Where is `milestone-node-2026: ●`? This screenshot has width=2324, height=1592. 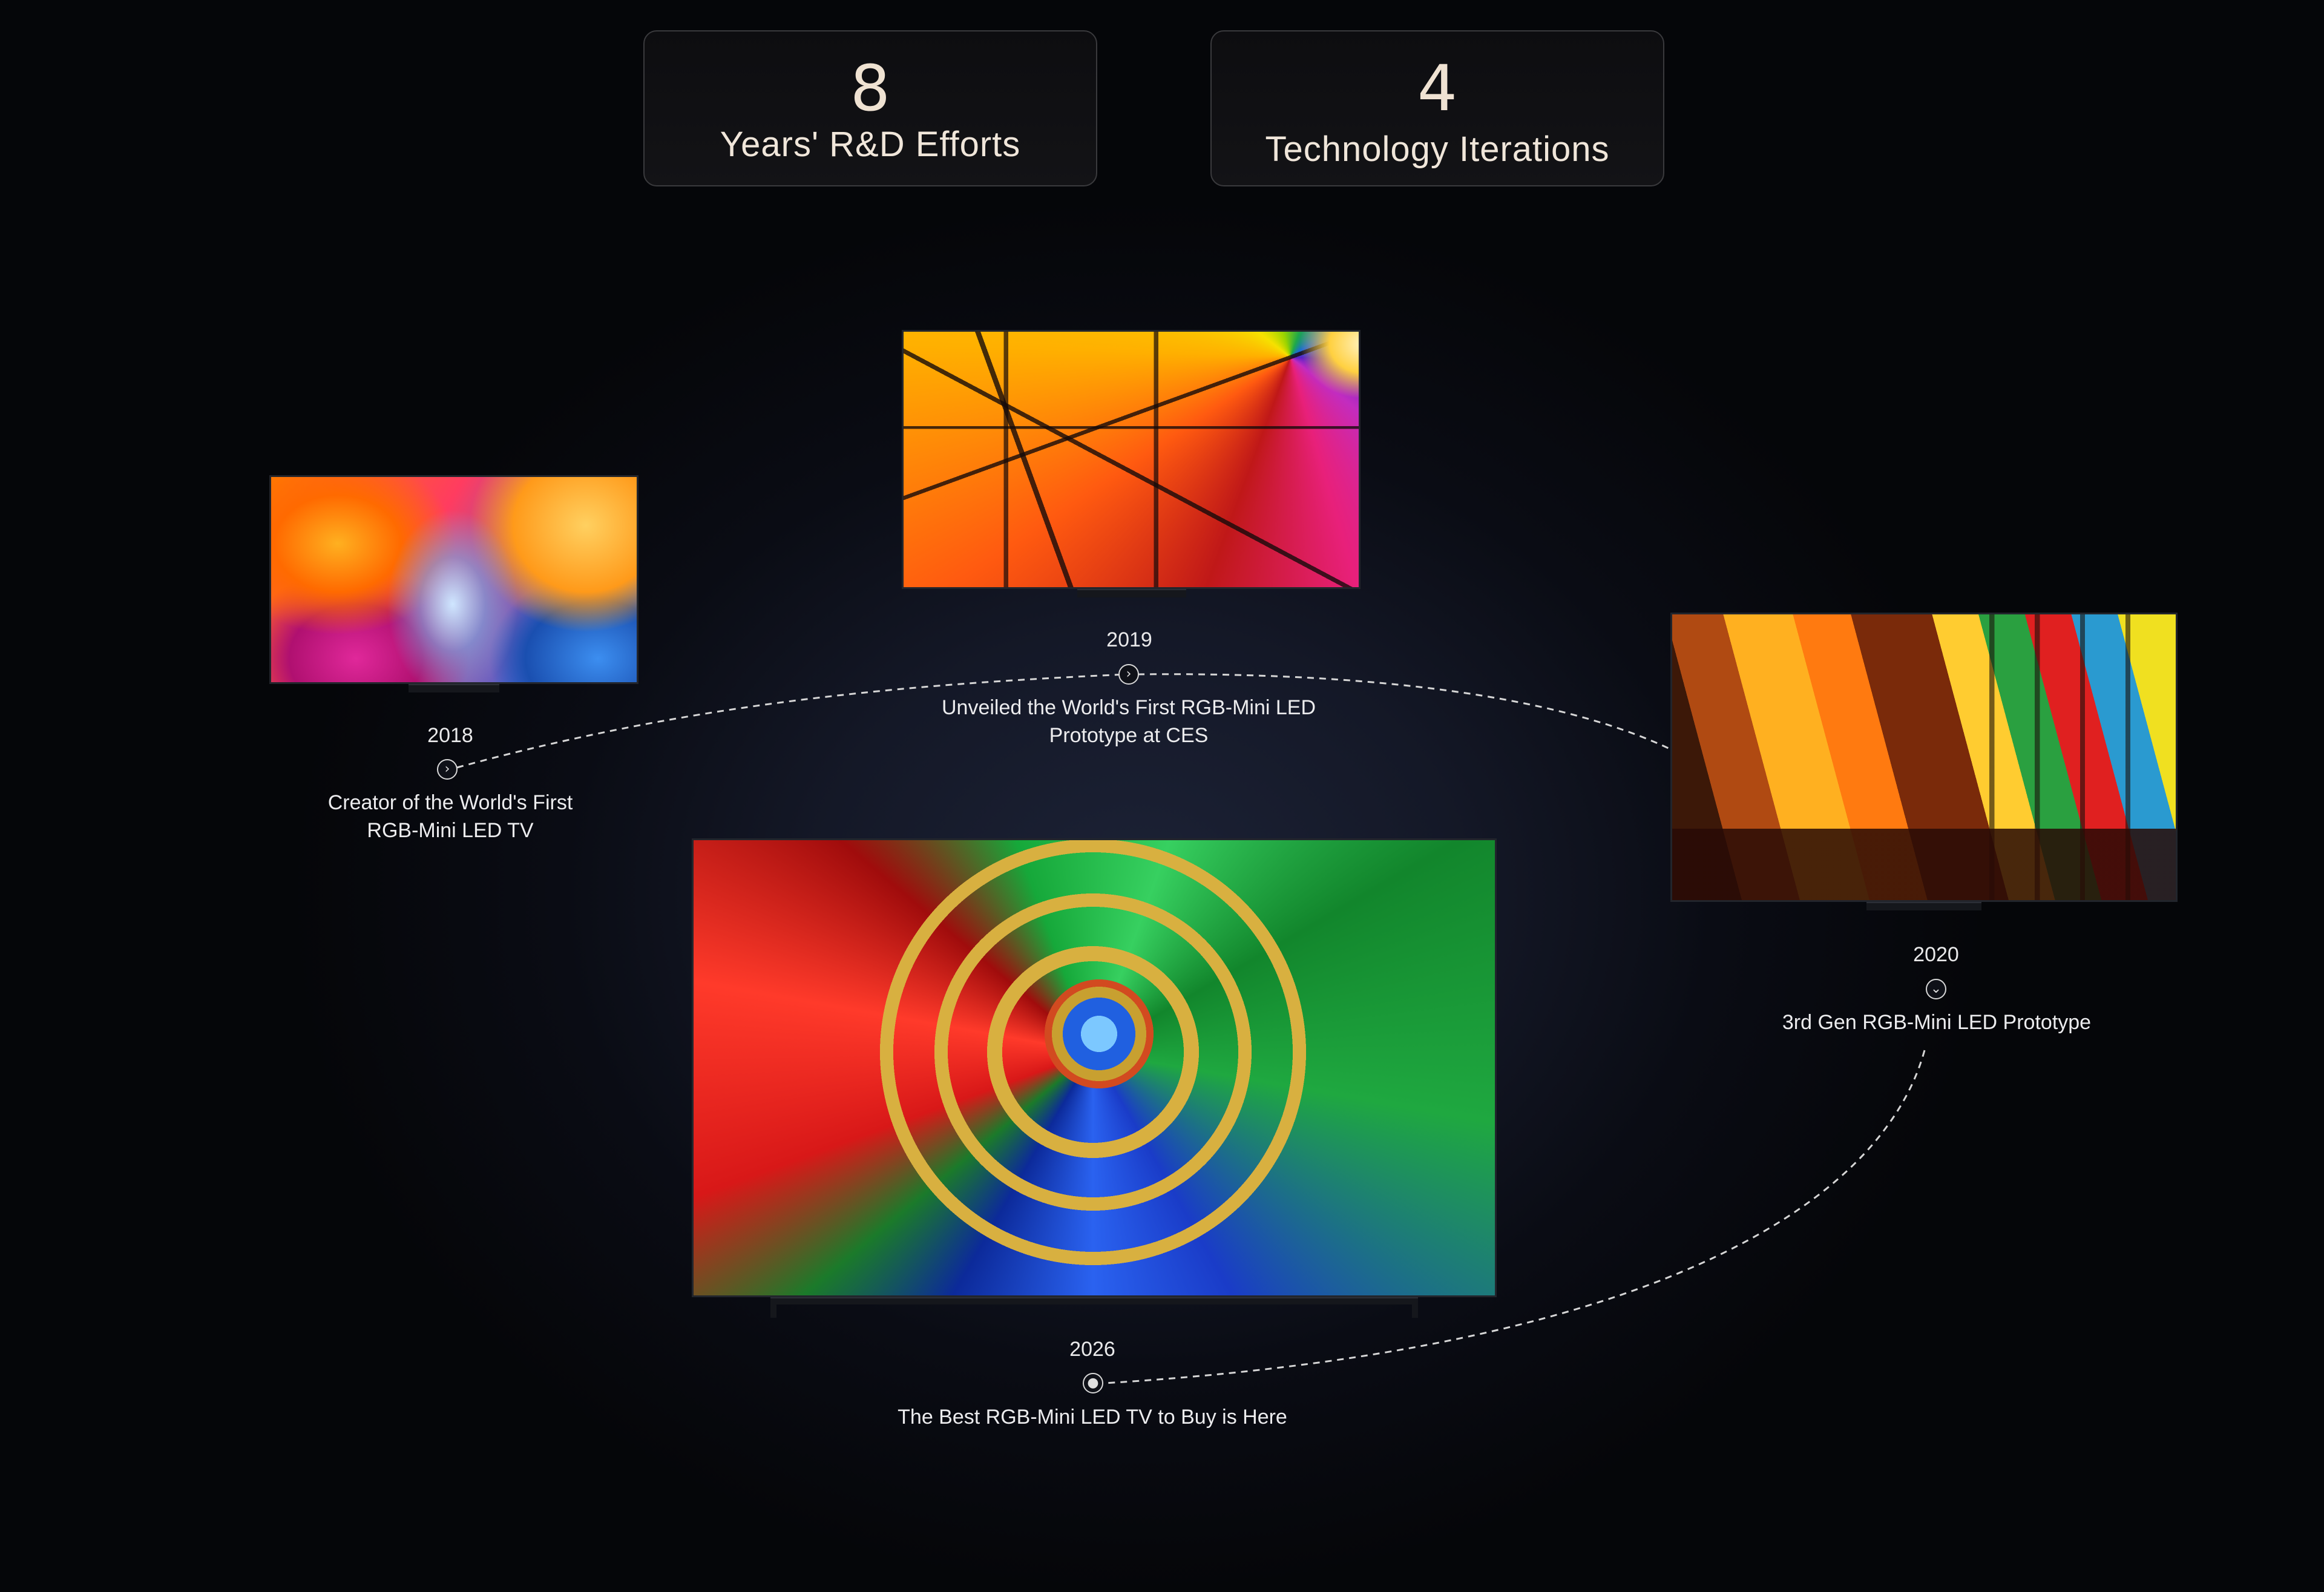
milestone-node-2026: ● is located at coordinates (1093, 1383).